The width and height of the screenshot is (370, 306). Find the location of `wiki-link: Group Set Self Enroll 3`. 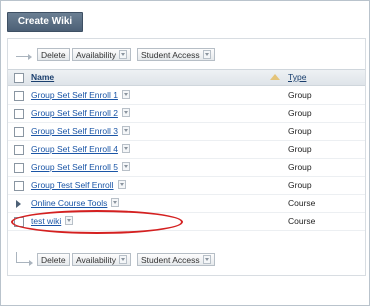

wiki-link: Group Set Self Enroll 3 is located at coordinates (80, 131).